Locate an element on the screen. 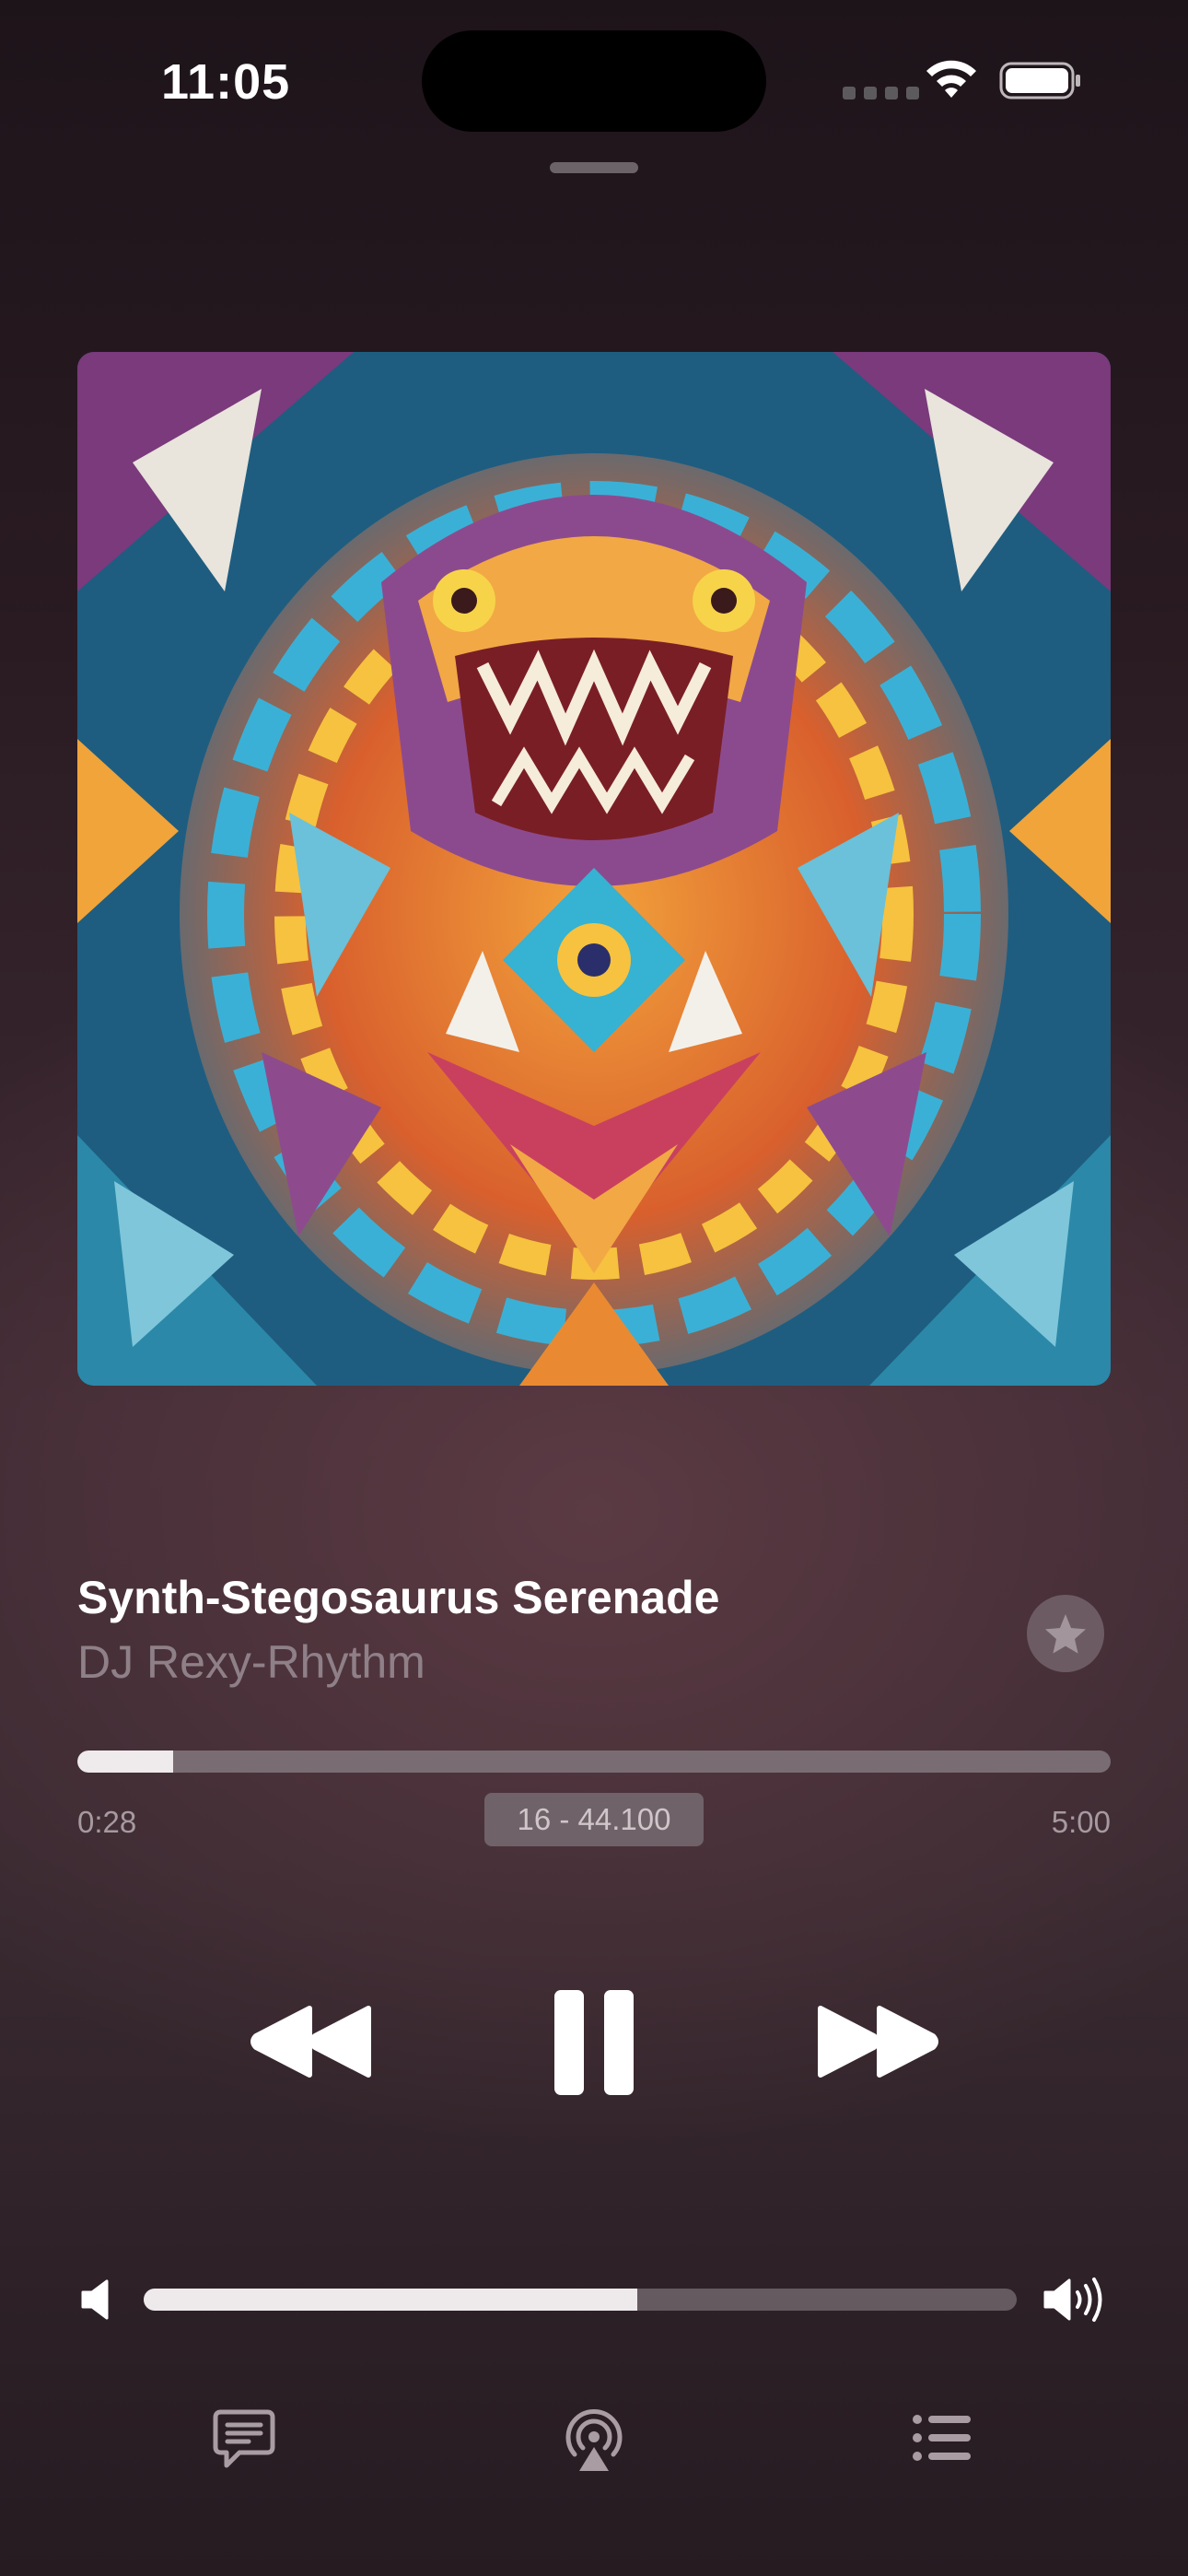 This screenshot has width=1188, height=2576. favorite-button is located at coordinates (1065, 1633).